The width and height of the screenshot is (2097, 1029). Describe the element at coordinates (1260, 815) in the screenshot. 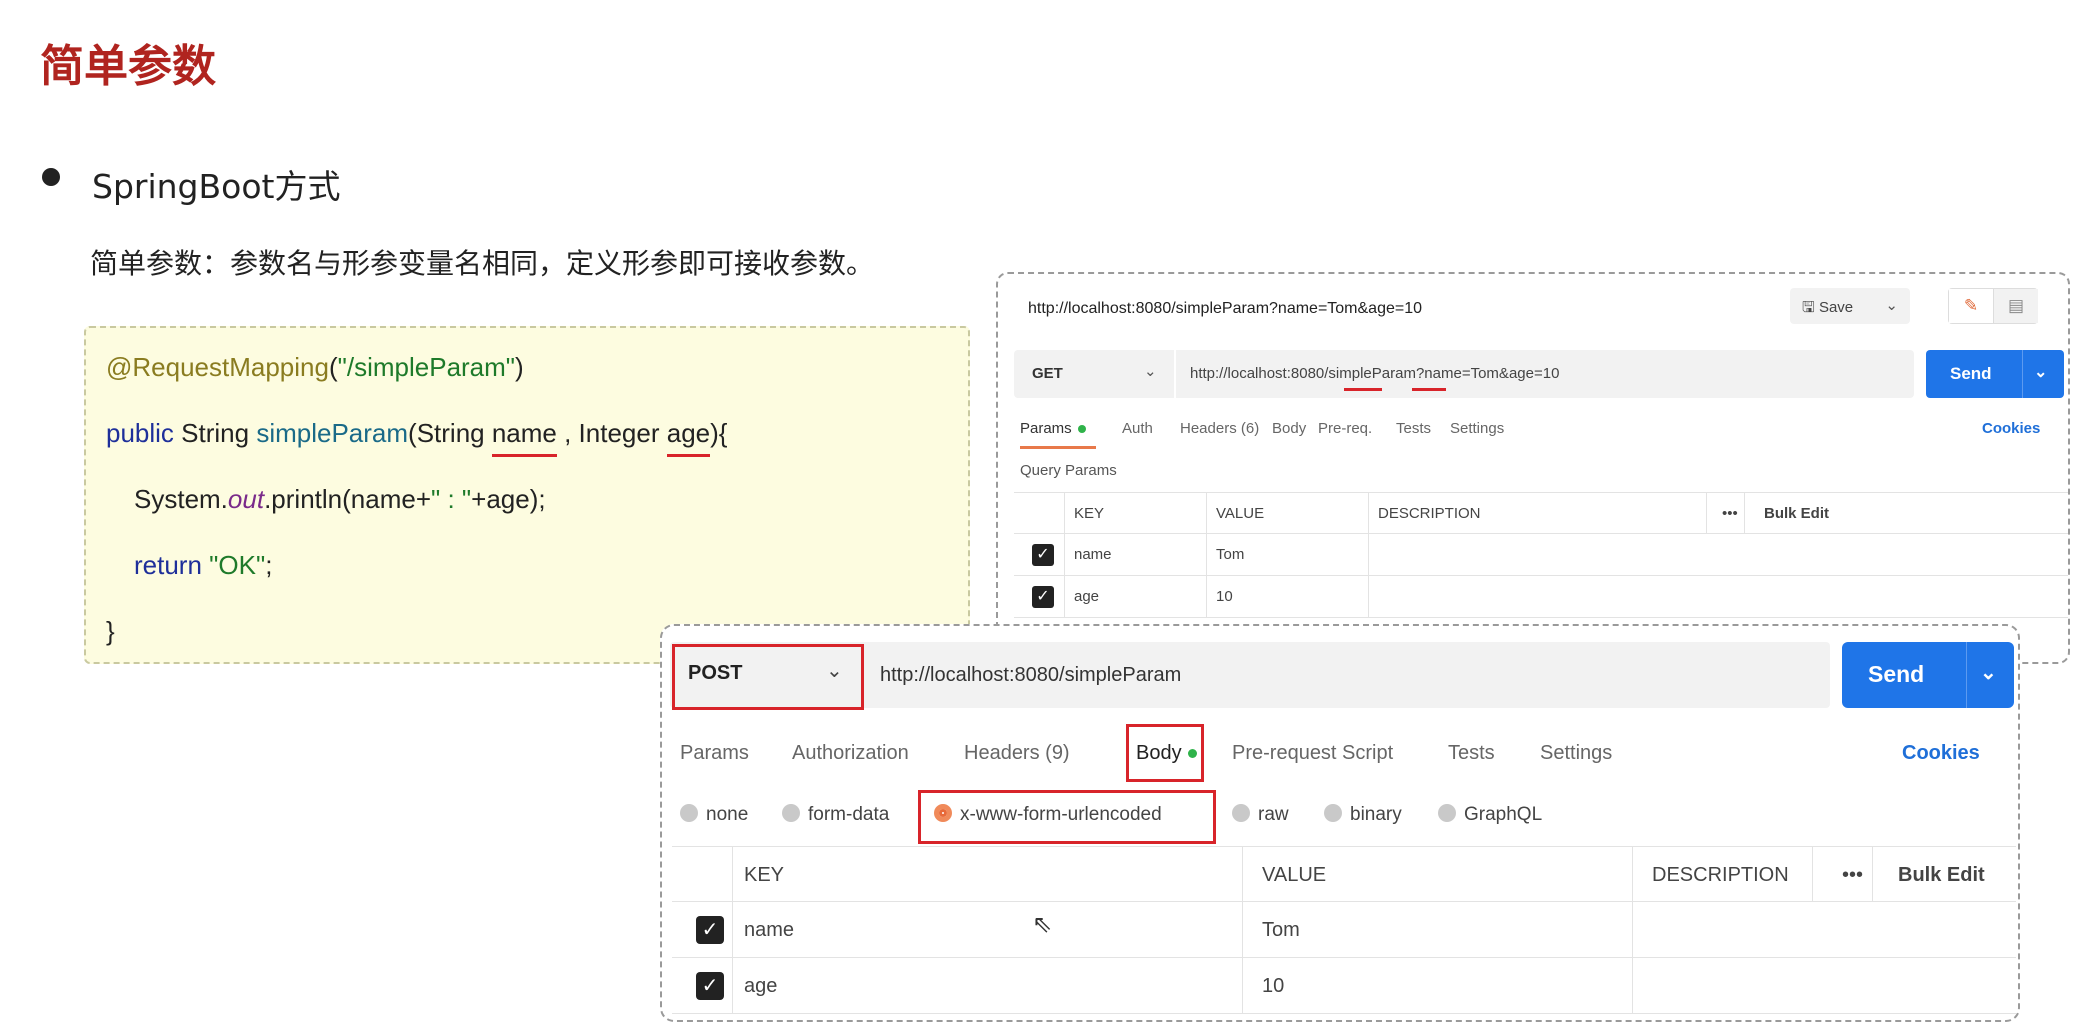

I see `body-type-raw: raw` at that location.